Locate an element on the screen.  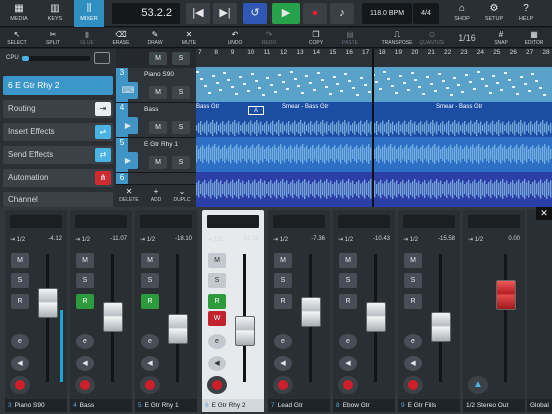
metronome-button: ♪ is located at coordinates (342, 13).